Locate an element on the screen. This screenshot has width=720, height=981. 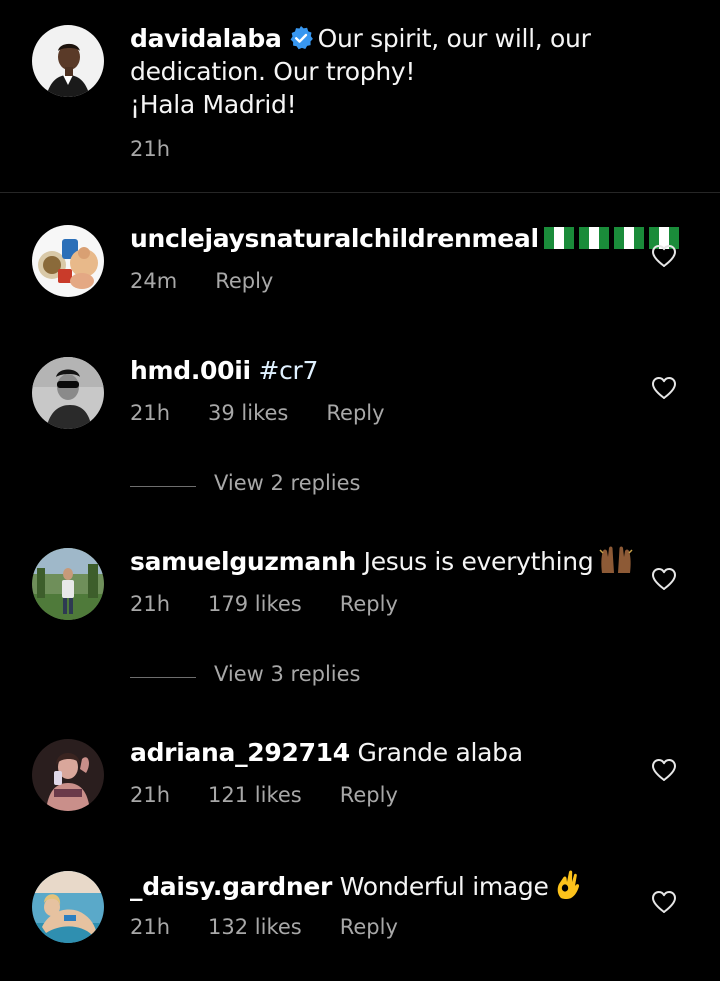
comment-meta: 21h 132 likes Reply is located at coordinates (264, 927).